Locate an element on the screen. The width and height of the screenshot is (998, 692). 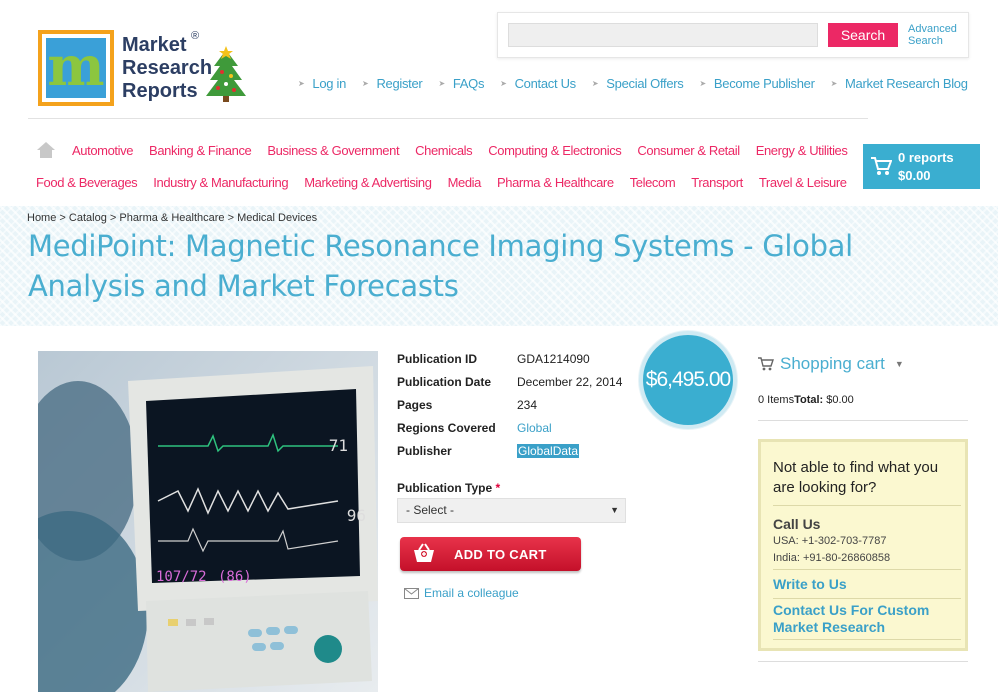
breadcrumb-subcategory: Medical Devices is located at coordinates (277, 218).